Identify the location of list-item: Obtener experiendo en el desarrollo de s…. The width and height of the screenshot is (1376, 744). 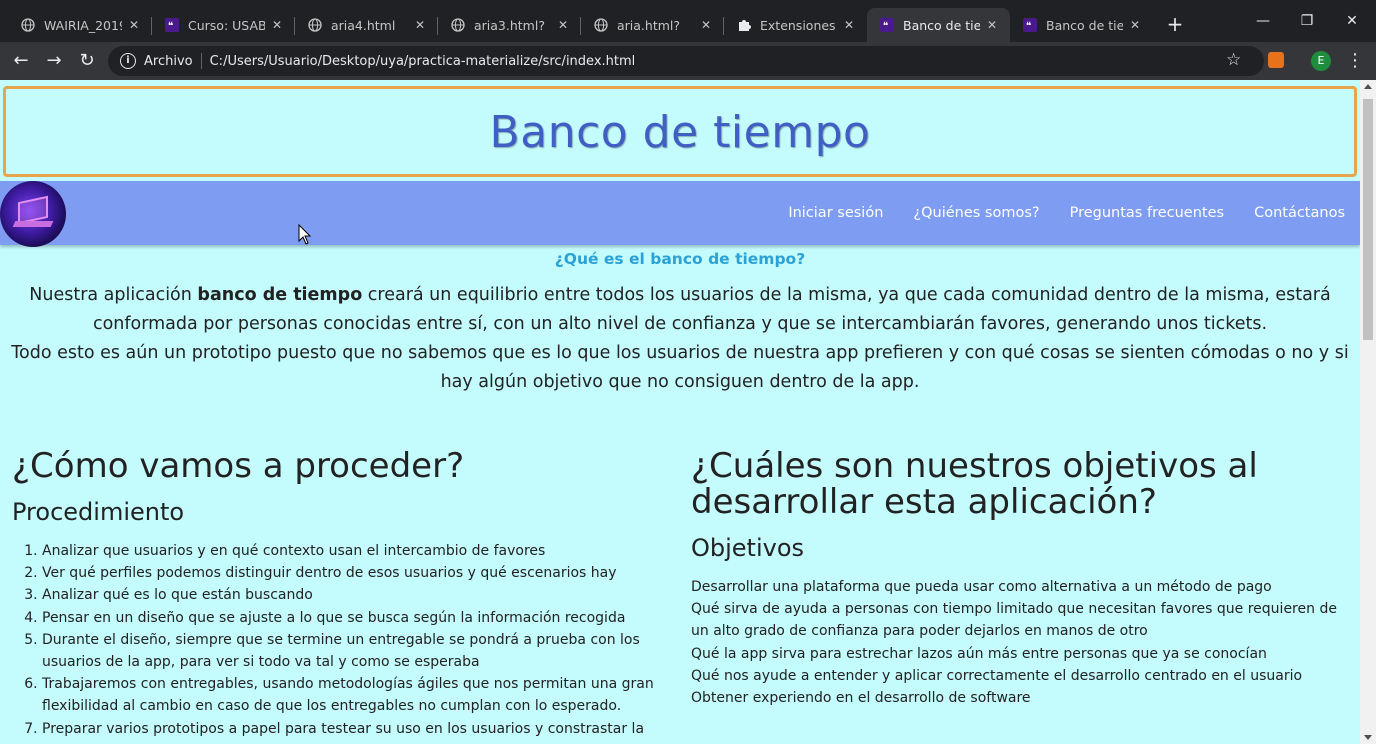
(861, 698).